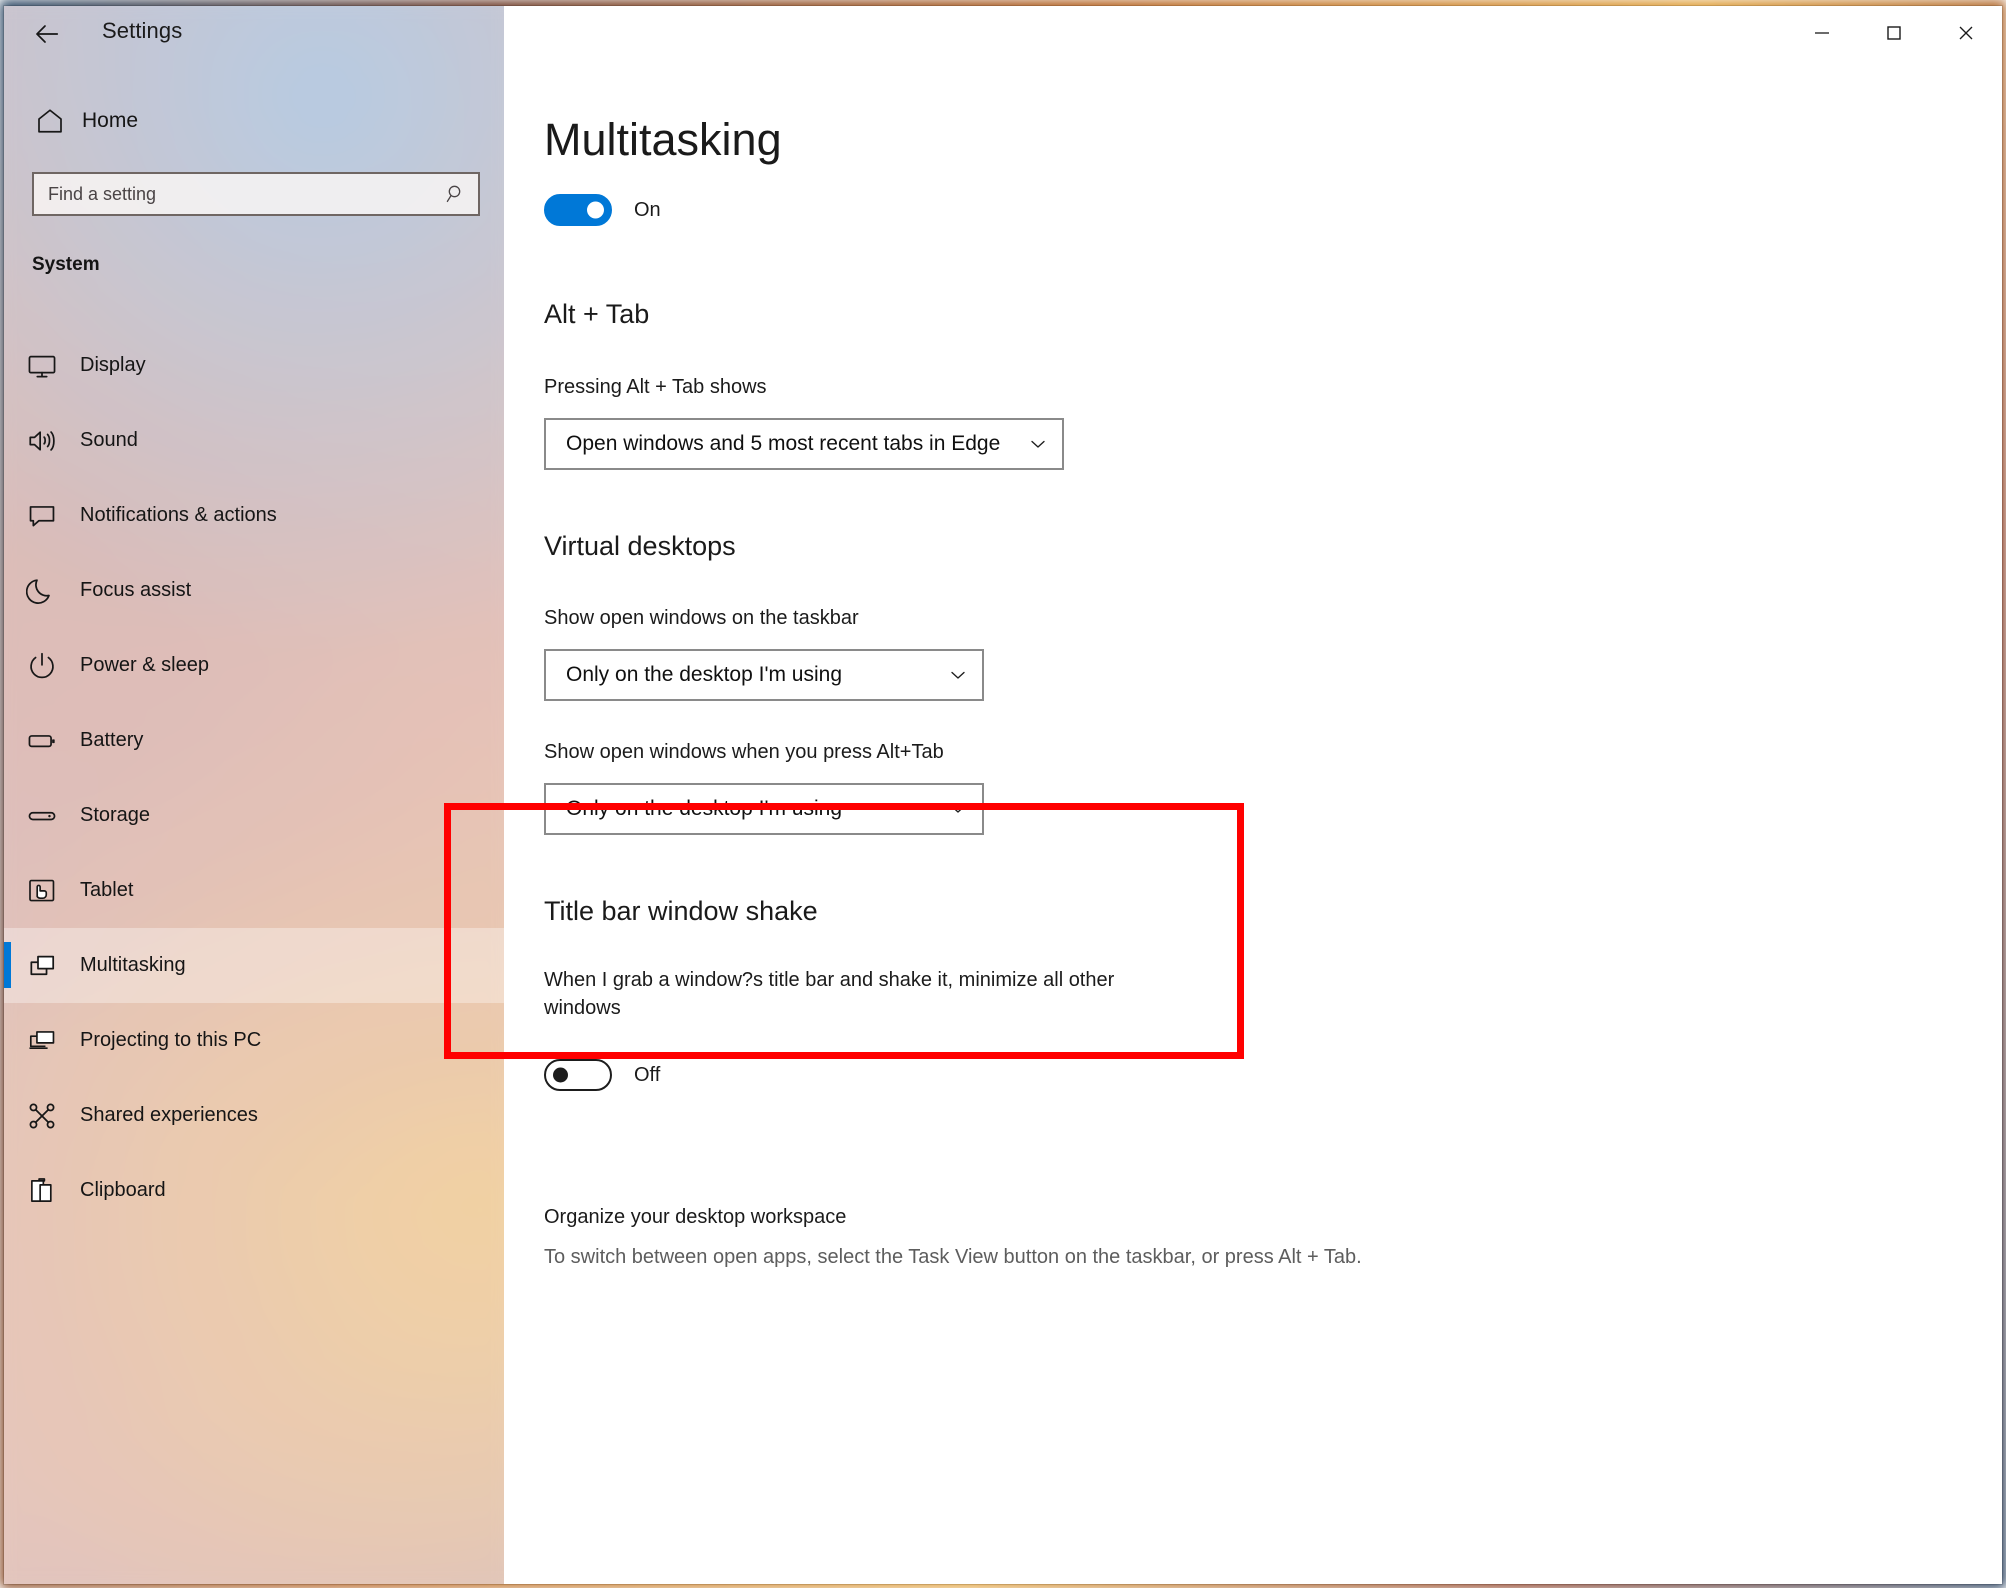 The width and height of the screenshot is (2006, 1588). What do you see at coordinates (66, 264) in the screenshot?
I see `sidebar-group-title: System` at bounding box center [66, 264].